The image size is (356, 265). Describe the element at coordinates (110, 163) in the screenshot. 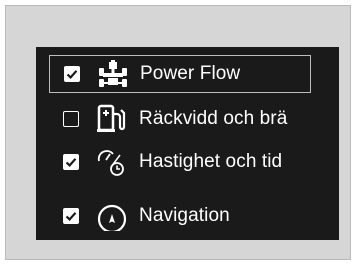

I see `speed-time-icon` at that location.